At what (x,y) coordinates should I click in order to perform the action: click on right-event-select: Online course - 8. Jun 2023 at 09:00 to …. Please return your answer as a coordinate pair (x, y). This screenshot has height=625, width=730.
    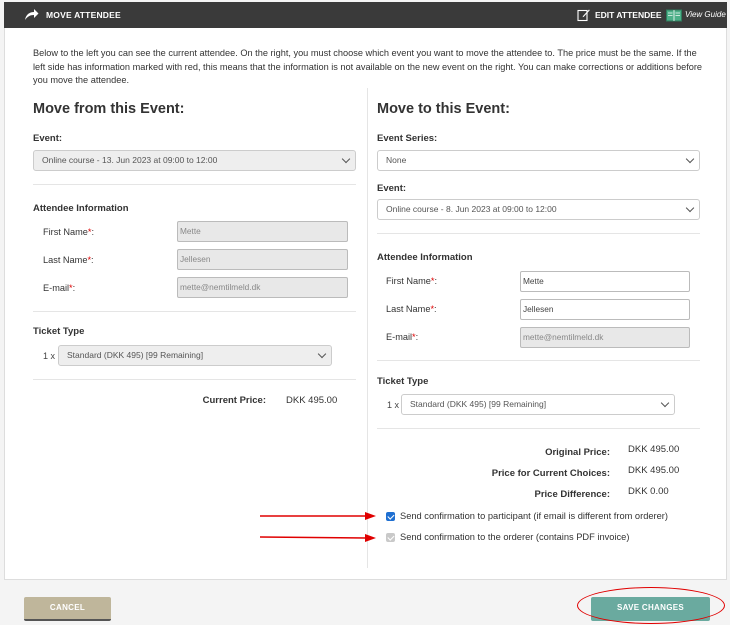
    Looking at the image, I should click on (538, 209).